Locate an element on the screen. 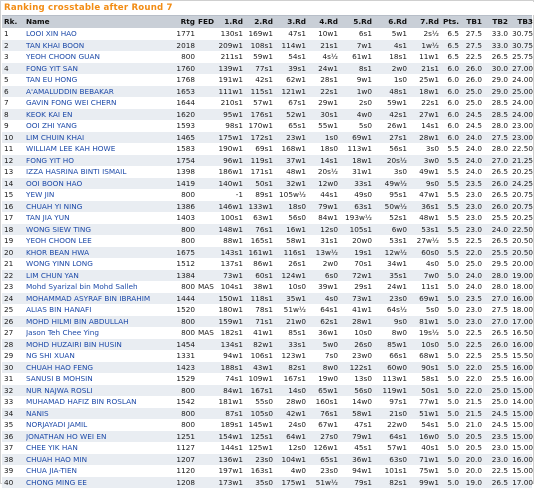 Image resolution: width=534 pixels, height=488 pixels. player-name-link: KEOK KAI EN is located at coordinates (99, 115).